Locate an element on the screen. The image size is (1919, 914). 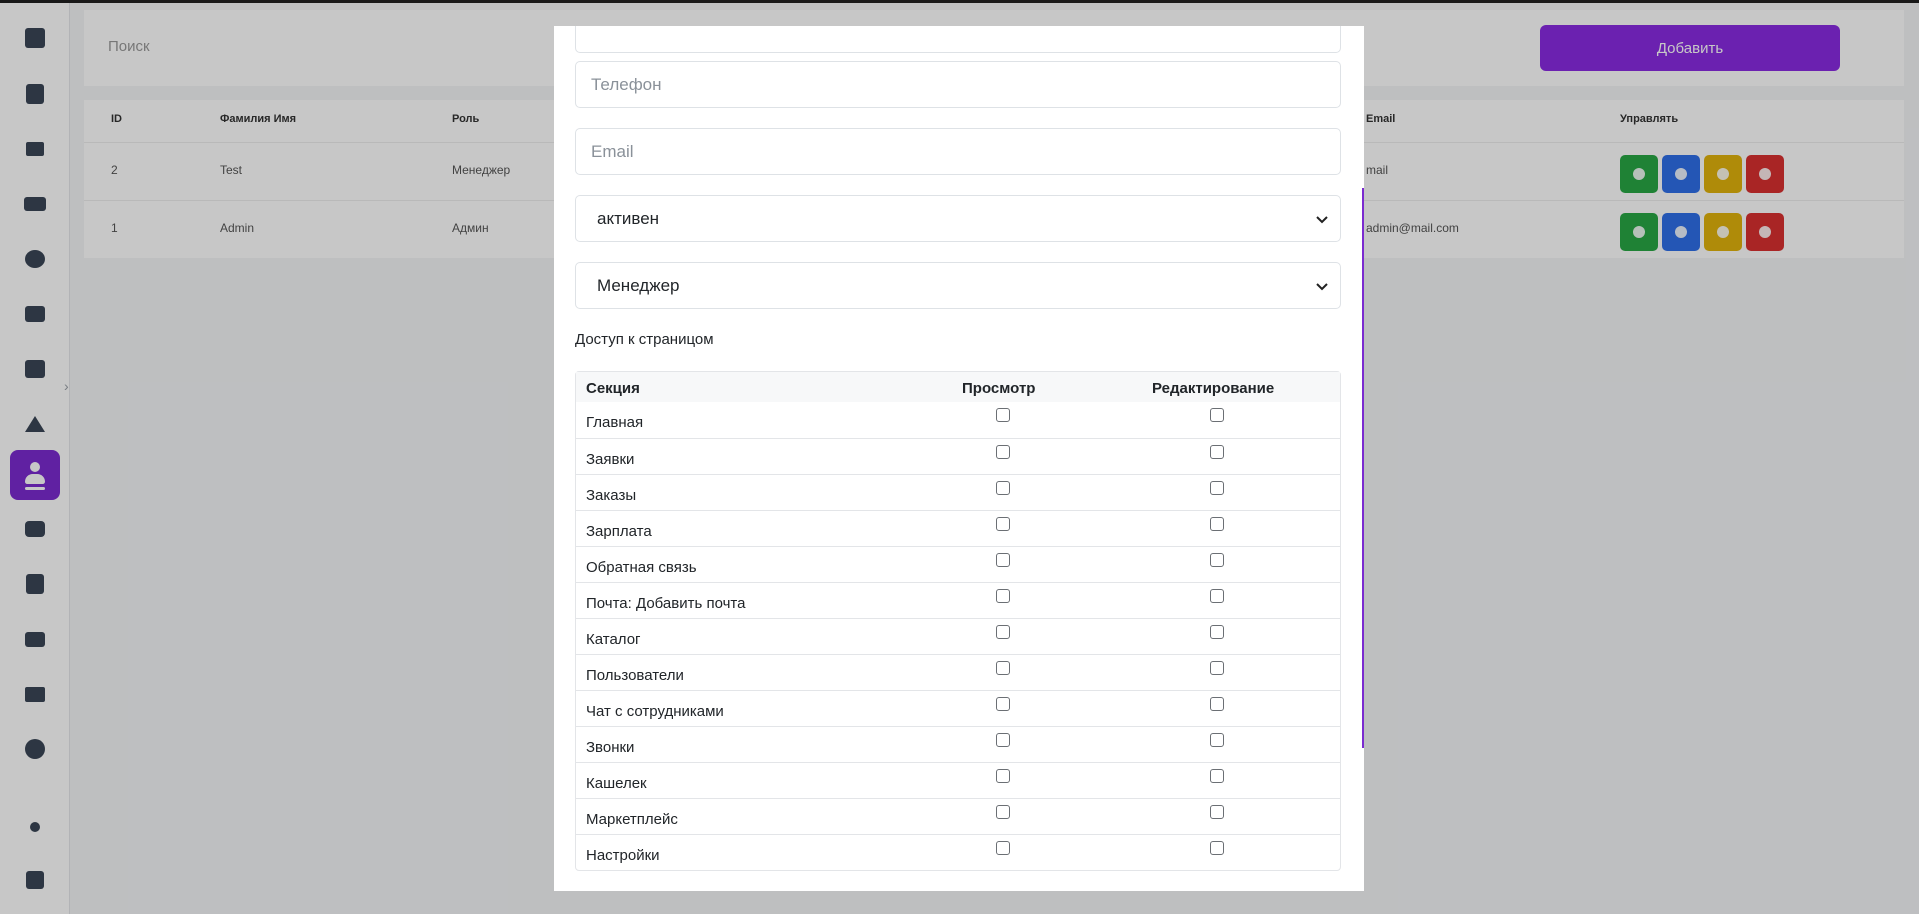
header-section: Секция is located at coordinates (613, 388).